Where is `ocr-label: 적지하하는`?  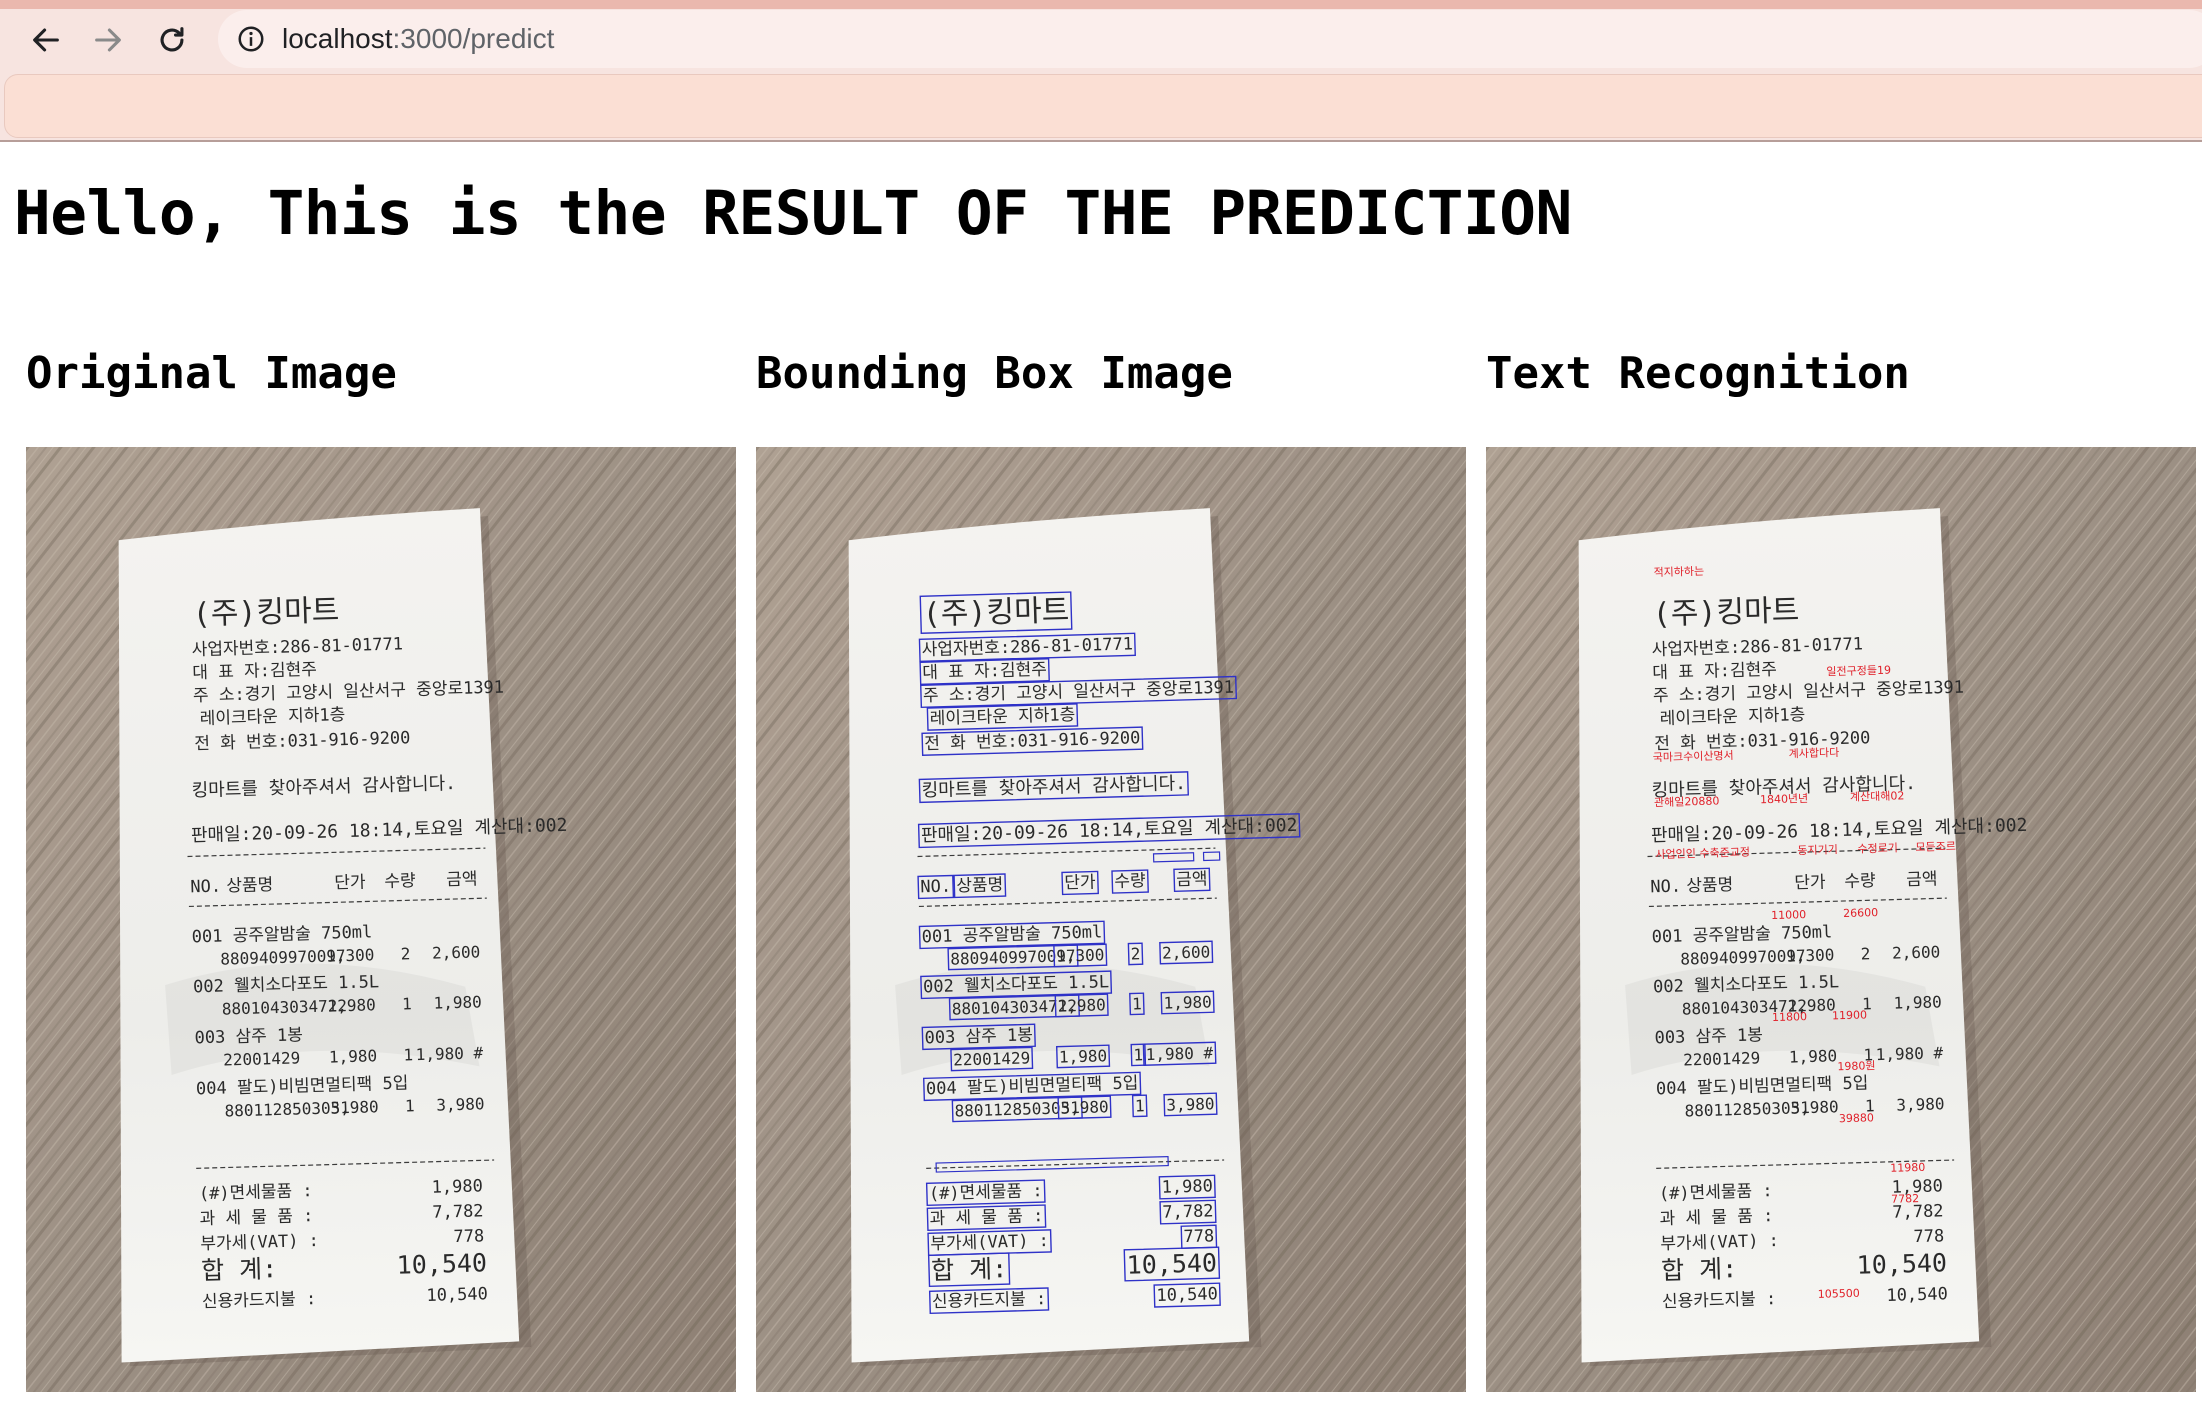
ocr-label: 적지하하는 is located at coordinates (1678, 571).